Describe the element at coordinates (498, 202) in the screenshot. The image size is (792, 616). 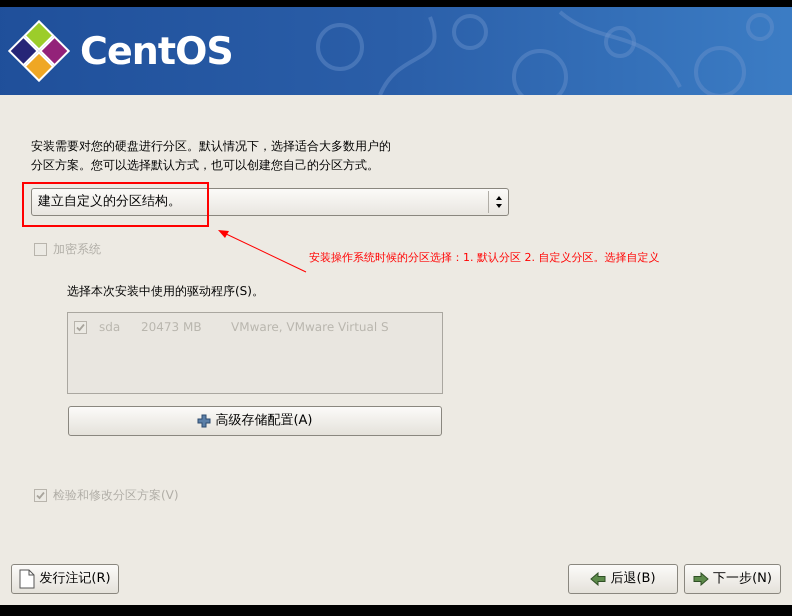
I see `up-down-arrows-icon` at that location.